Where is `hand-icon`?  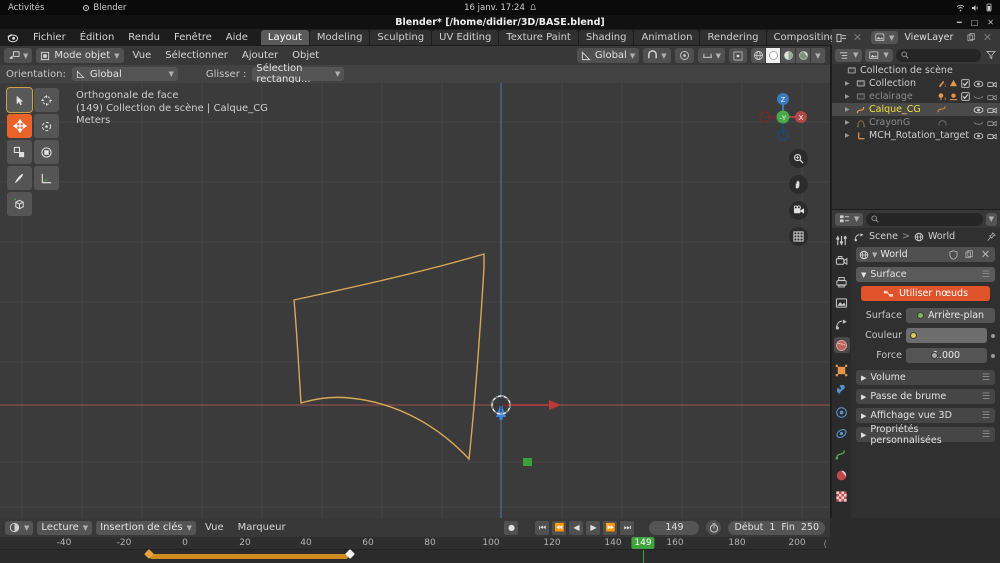 hand-icon is located at coordinates (798, 184).